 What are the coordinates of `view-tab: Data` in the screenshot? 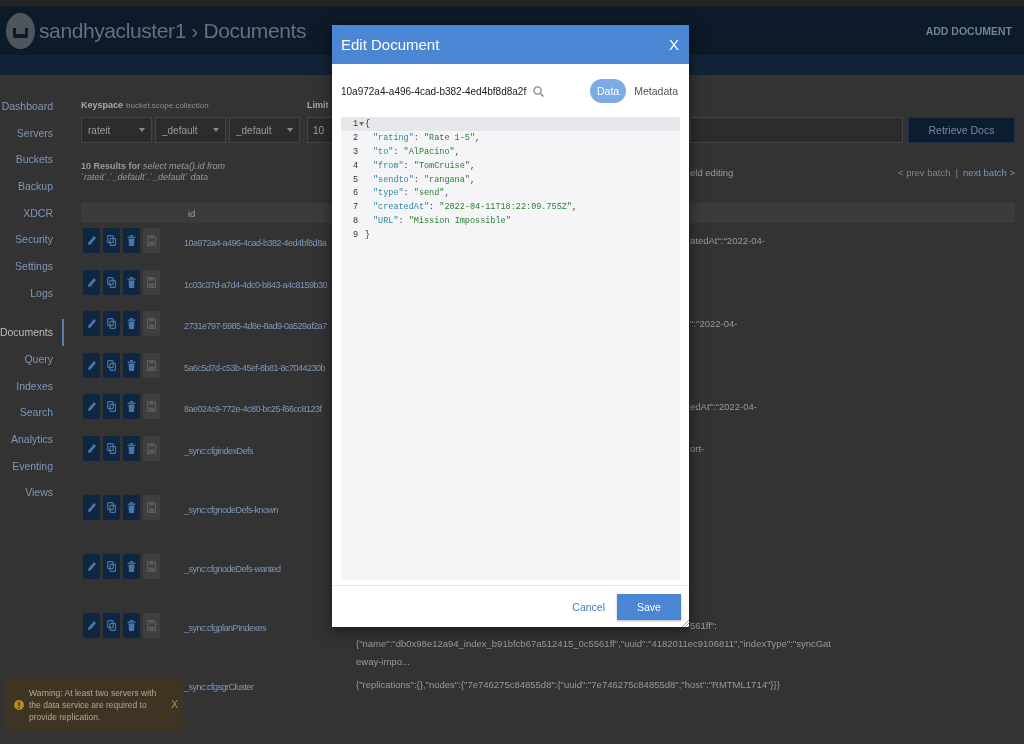 It's located at (608, 91).